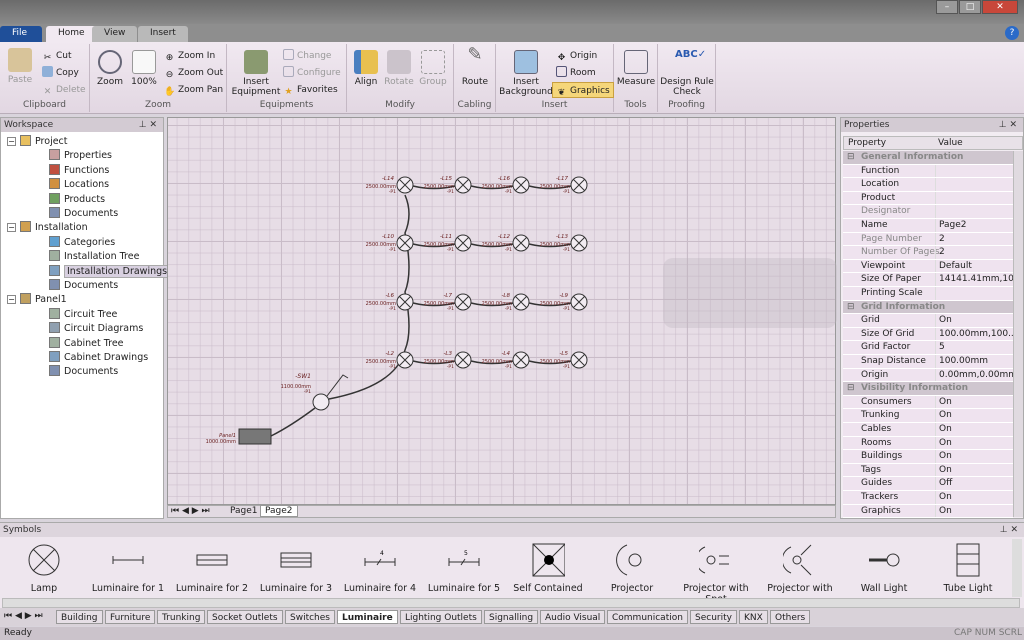 The image size is (1024, 640). What do you see at coordinates (583, 90) in the screenshot?
I see `graphics-button: ❦ Graphics` at bounding box center [583, 90].